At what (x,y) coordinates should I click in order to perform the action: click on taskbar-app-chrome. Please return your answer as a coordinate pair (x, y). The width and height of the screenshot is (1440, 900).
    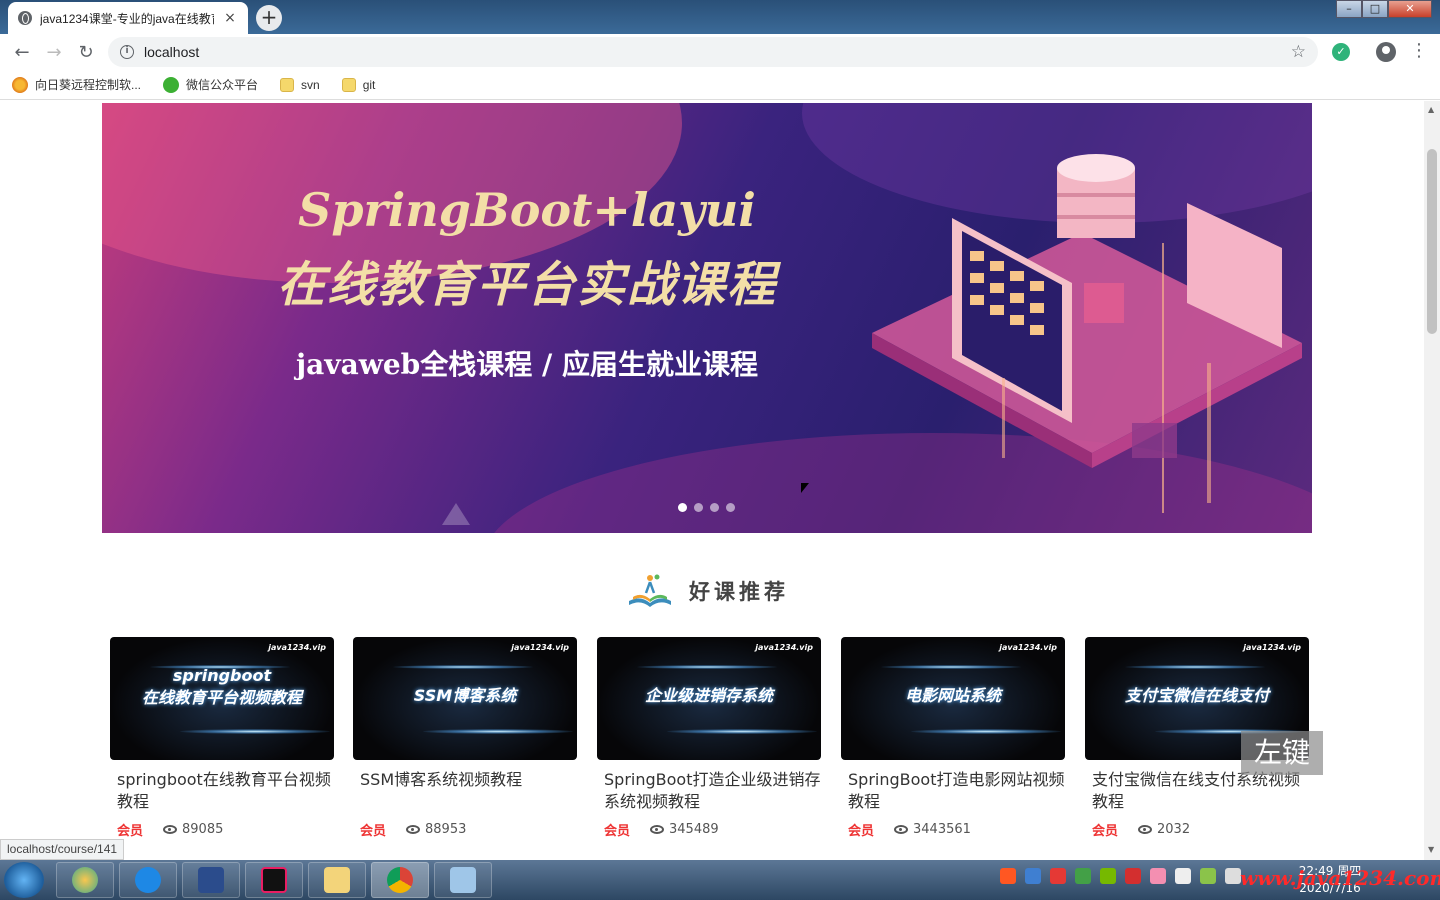
    Looking at the image, I should click on (400, 880).